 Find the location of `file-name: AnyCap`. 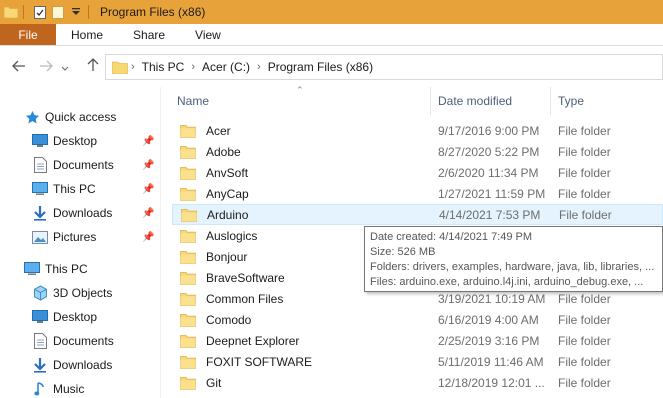

file-name: AnyCap is located at coordinates (326, 194).